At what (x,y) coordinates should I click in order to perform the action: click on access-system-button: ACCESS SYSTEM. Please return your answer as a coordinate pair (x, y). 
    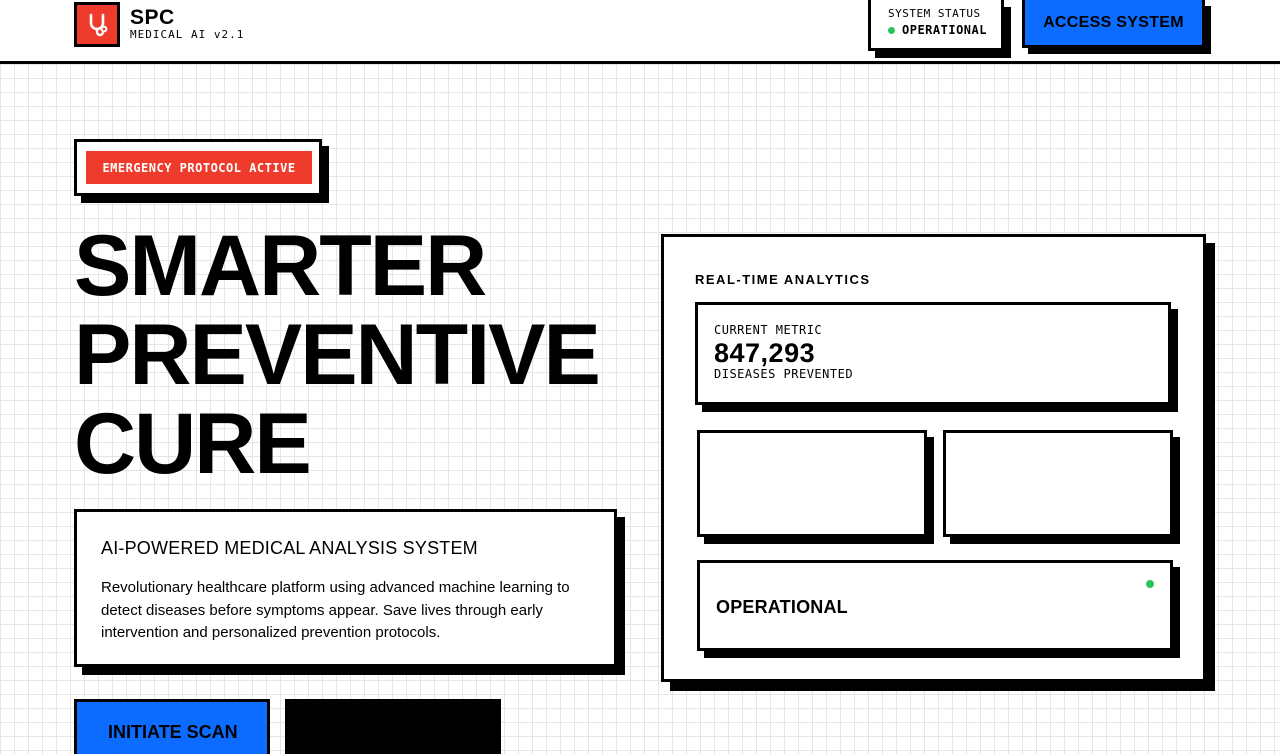
    Looking at the image, I should click on (1113, 24).